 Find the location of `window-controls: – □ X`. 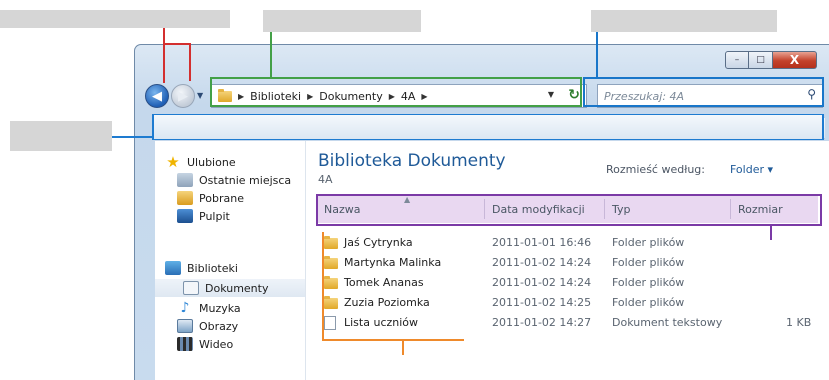

window-controls: – □ X is located at coordinates (771, 60).